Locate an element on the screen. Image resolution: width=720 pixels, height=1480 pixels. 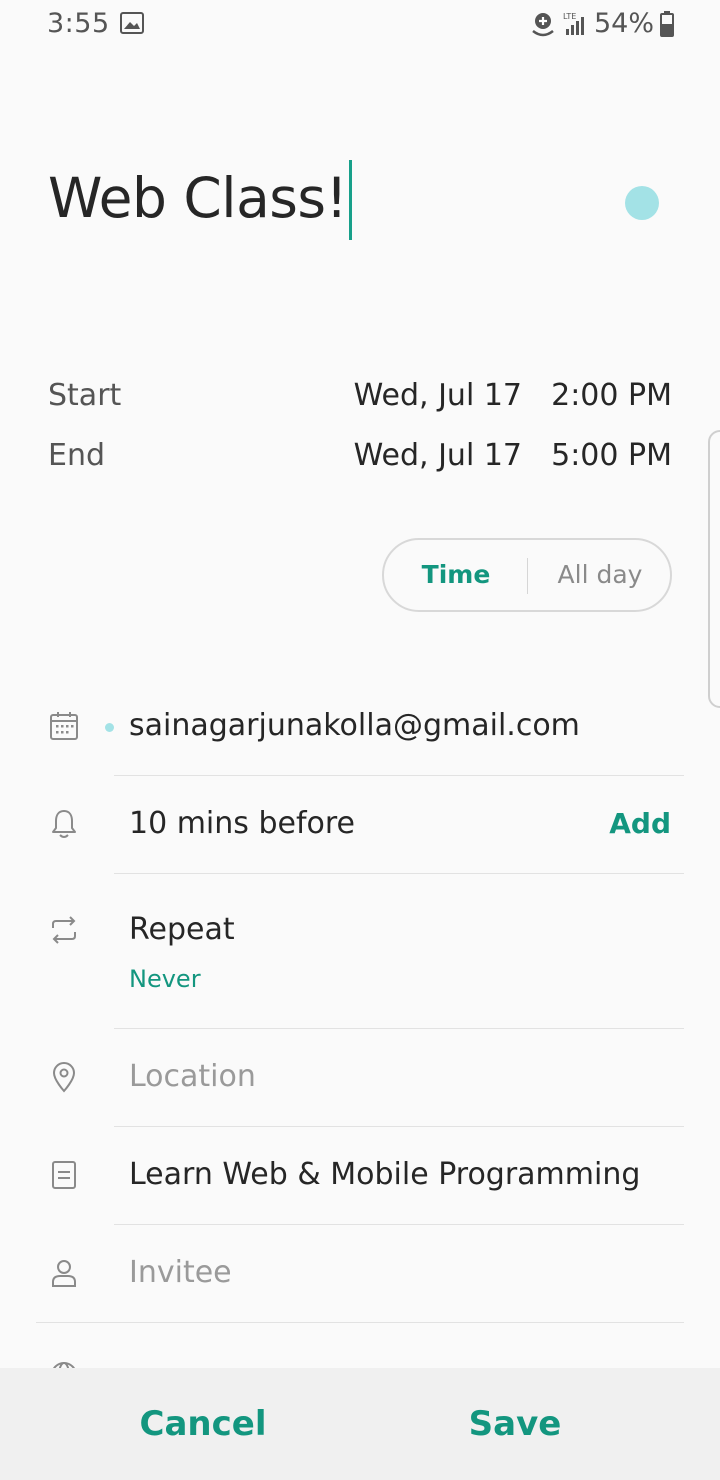
text-cursor is located at coordinates (350, 200).